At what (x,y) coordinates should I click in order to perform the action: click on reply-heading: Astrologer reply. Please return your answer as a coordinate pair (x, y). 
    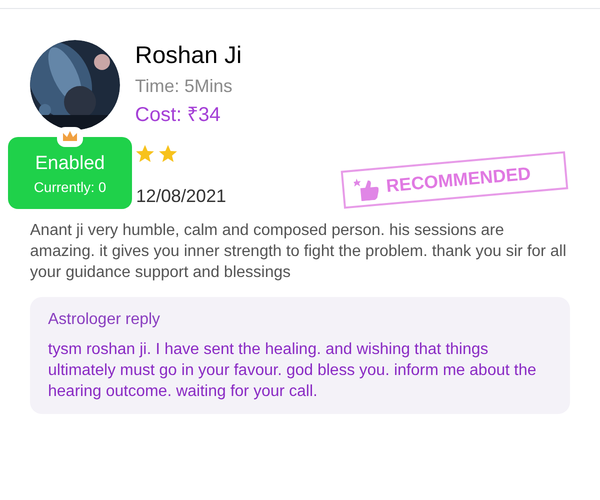
    Looking at the image, I should click on (105, 320).